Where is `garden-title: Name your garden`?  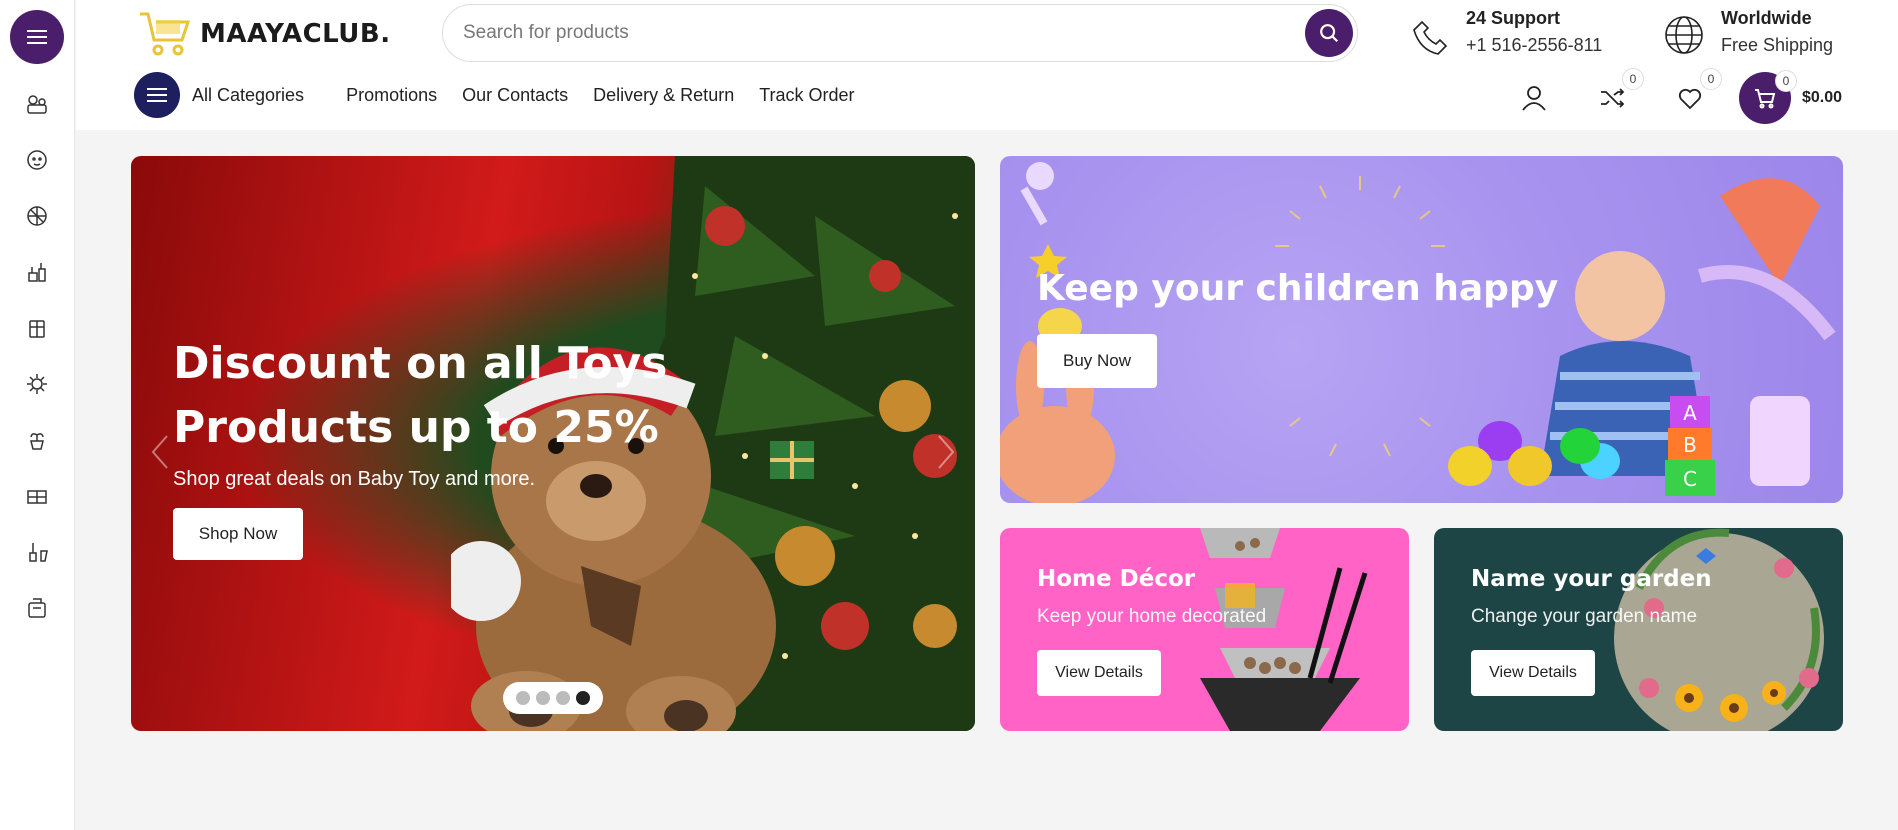
garden-title: Name your garden is located at coordinates (1591, 579).